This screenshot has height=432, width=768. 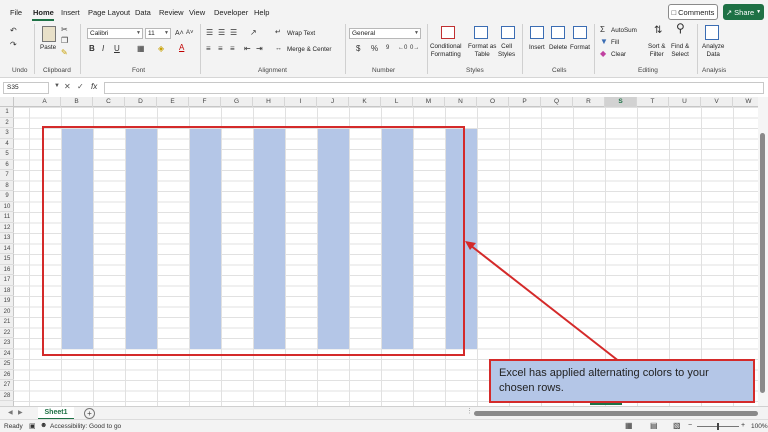 I want to click on menu-data: Data, so click(x=143, y=12).